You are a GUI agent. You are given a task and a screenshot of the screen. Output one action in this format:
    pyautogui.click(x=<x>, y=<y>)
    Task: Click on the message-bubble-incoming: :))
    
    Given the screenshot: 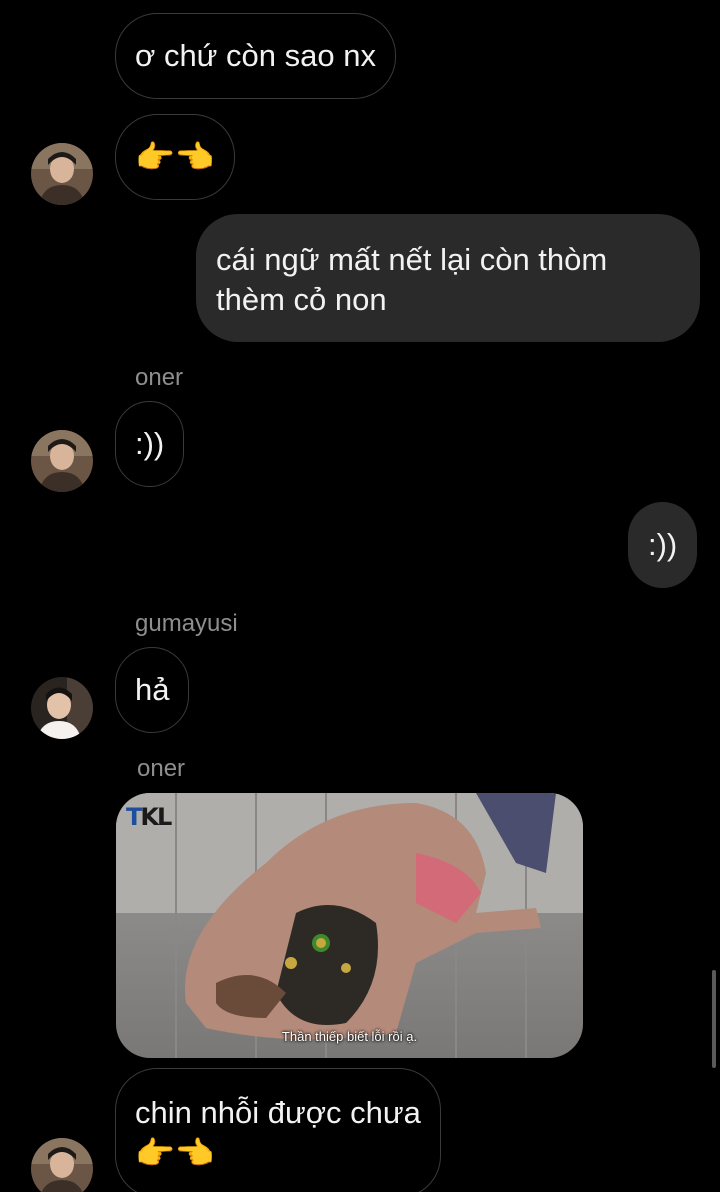 What is the action you would take?
    pyautogui.click(x=150, y=444)
    